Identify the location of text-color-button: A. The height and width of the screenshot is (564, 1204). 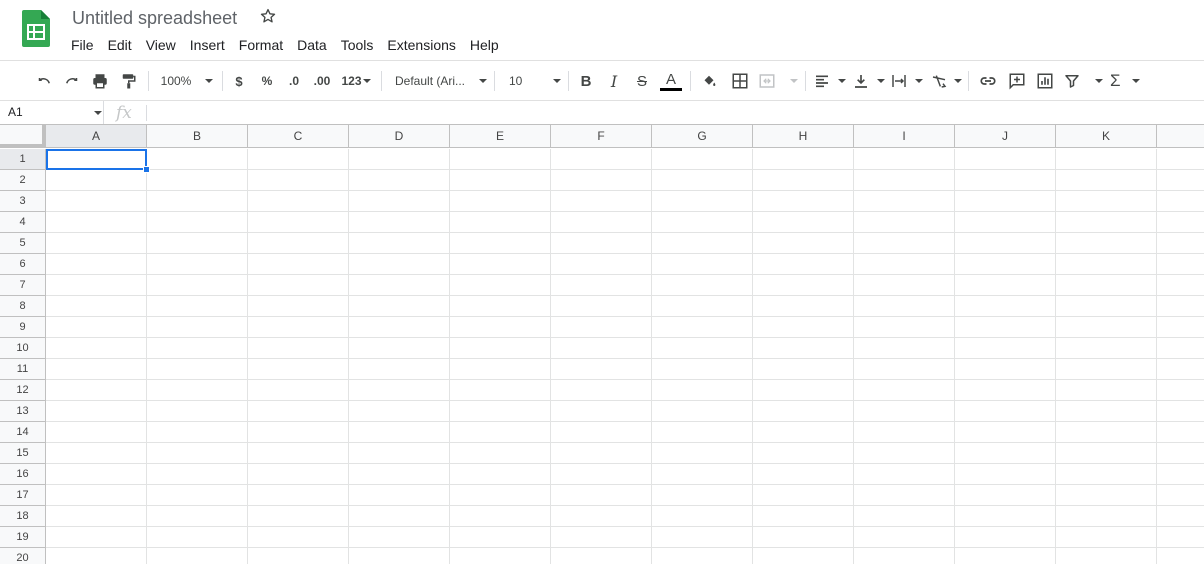
(671, 81).